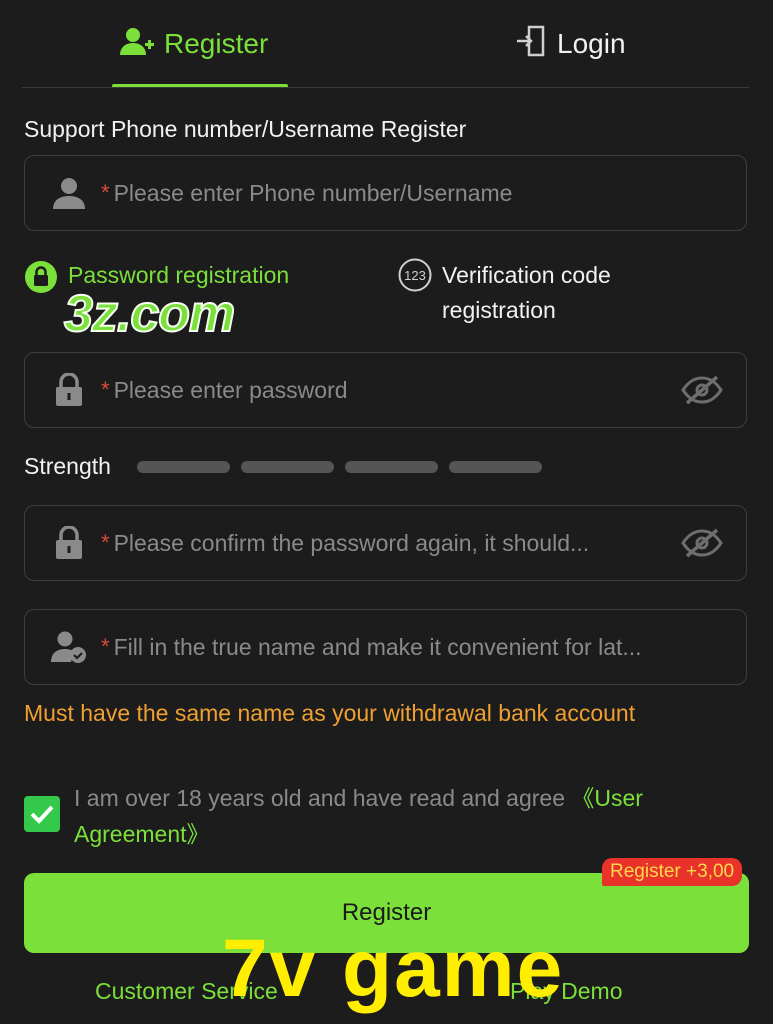  Describe the element at coordinates (428, 193) in the screenshot. I see `username-input` at that location.